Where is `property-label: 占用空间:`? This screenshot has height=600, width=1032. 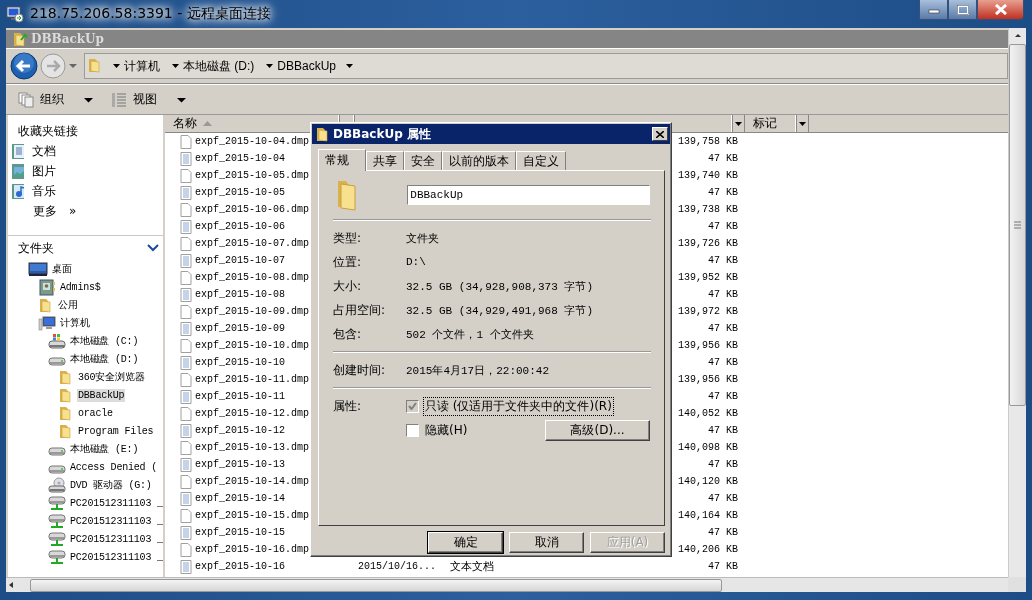 property-label: 占用空间: is located at coordinates (360, 310).